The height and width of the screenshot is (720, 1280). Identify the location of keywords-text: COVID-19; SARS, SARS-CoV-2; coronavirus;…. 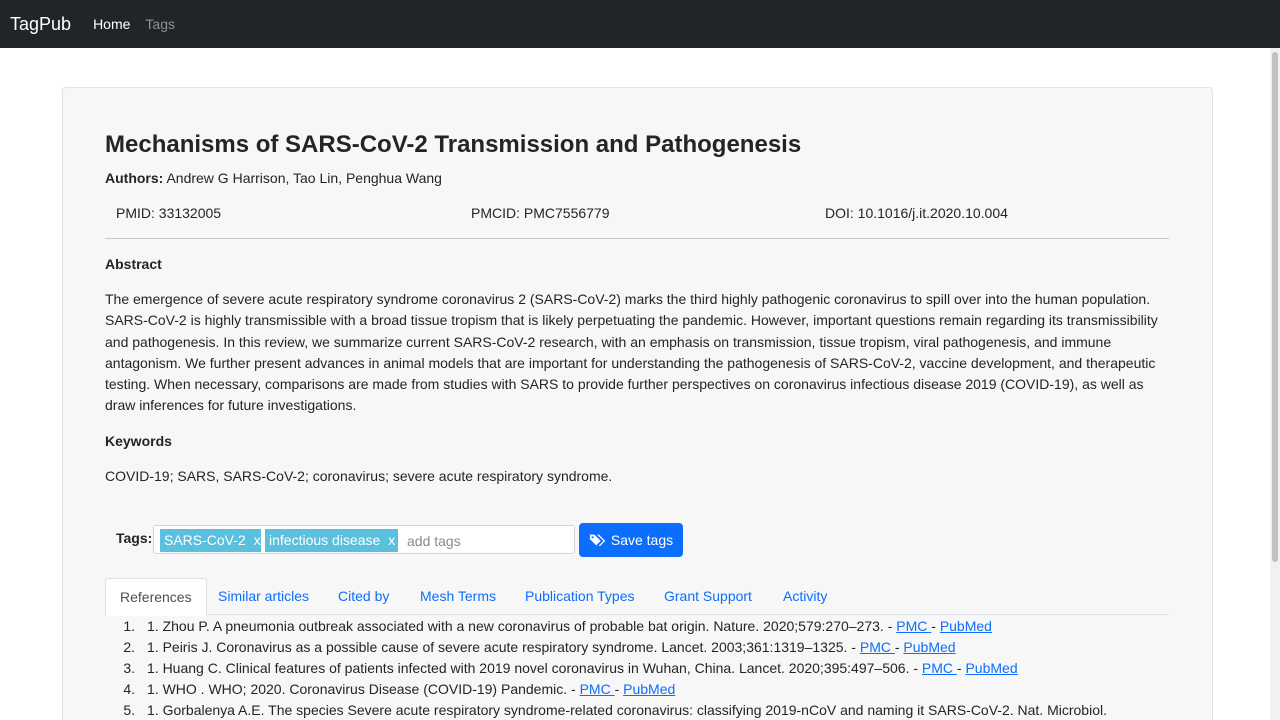
(359, 476).